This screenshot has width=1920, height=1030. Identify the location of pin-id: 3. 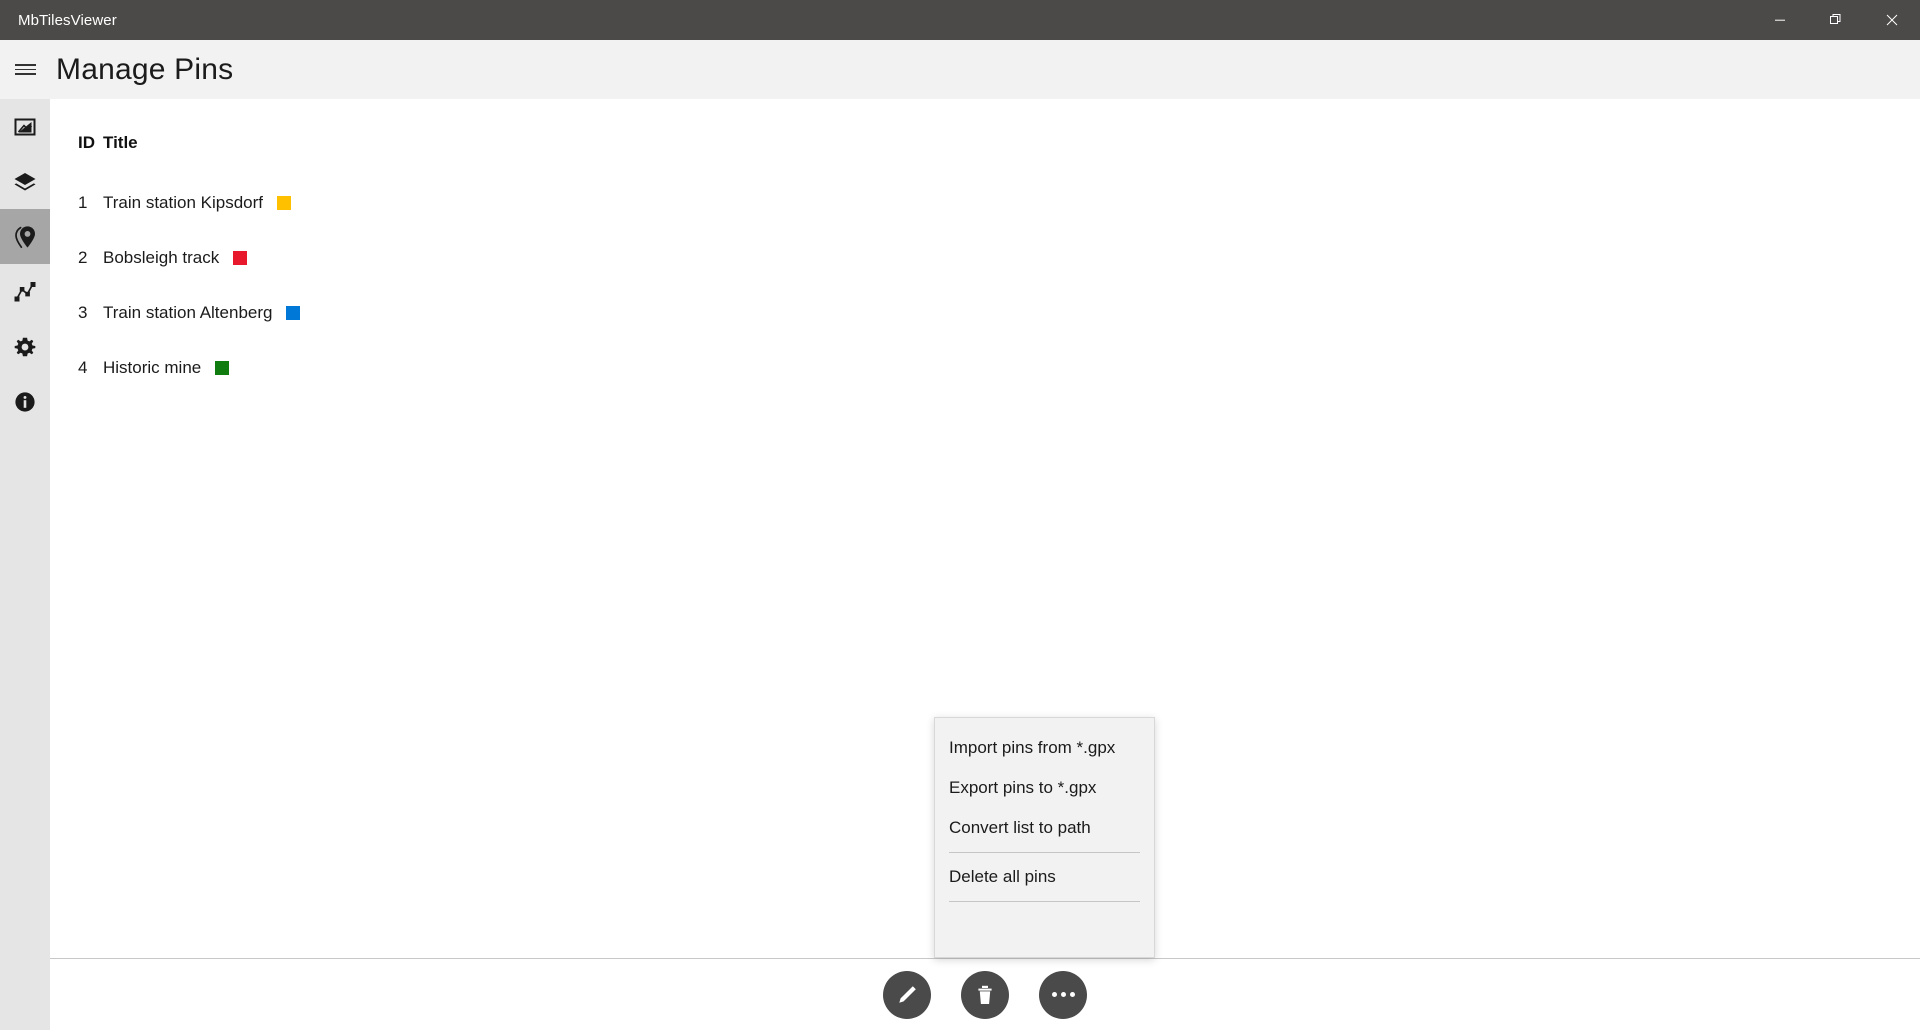
(83, 312).